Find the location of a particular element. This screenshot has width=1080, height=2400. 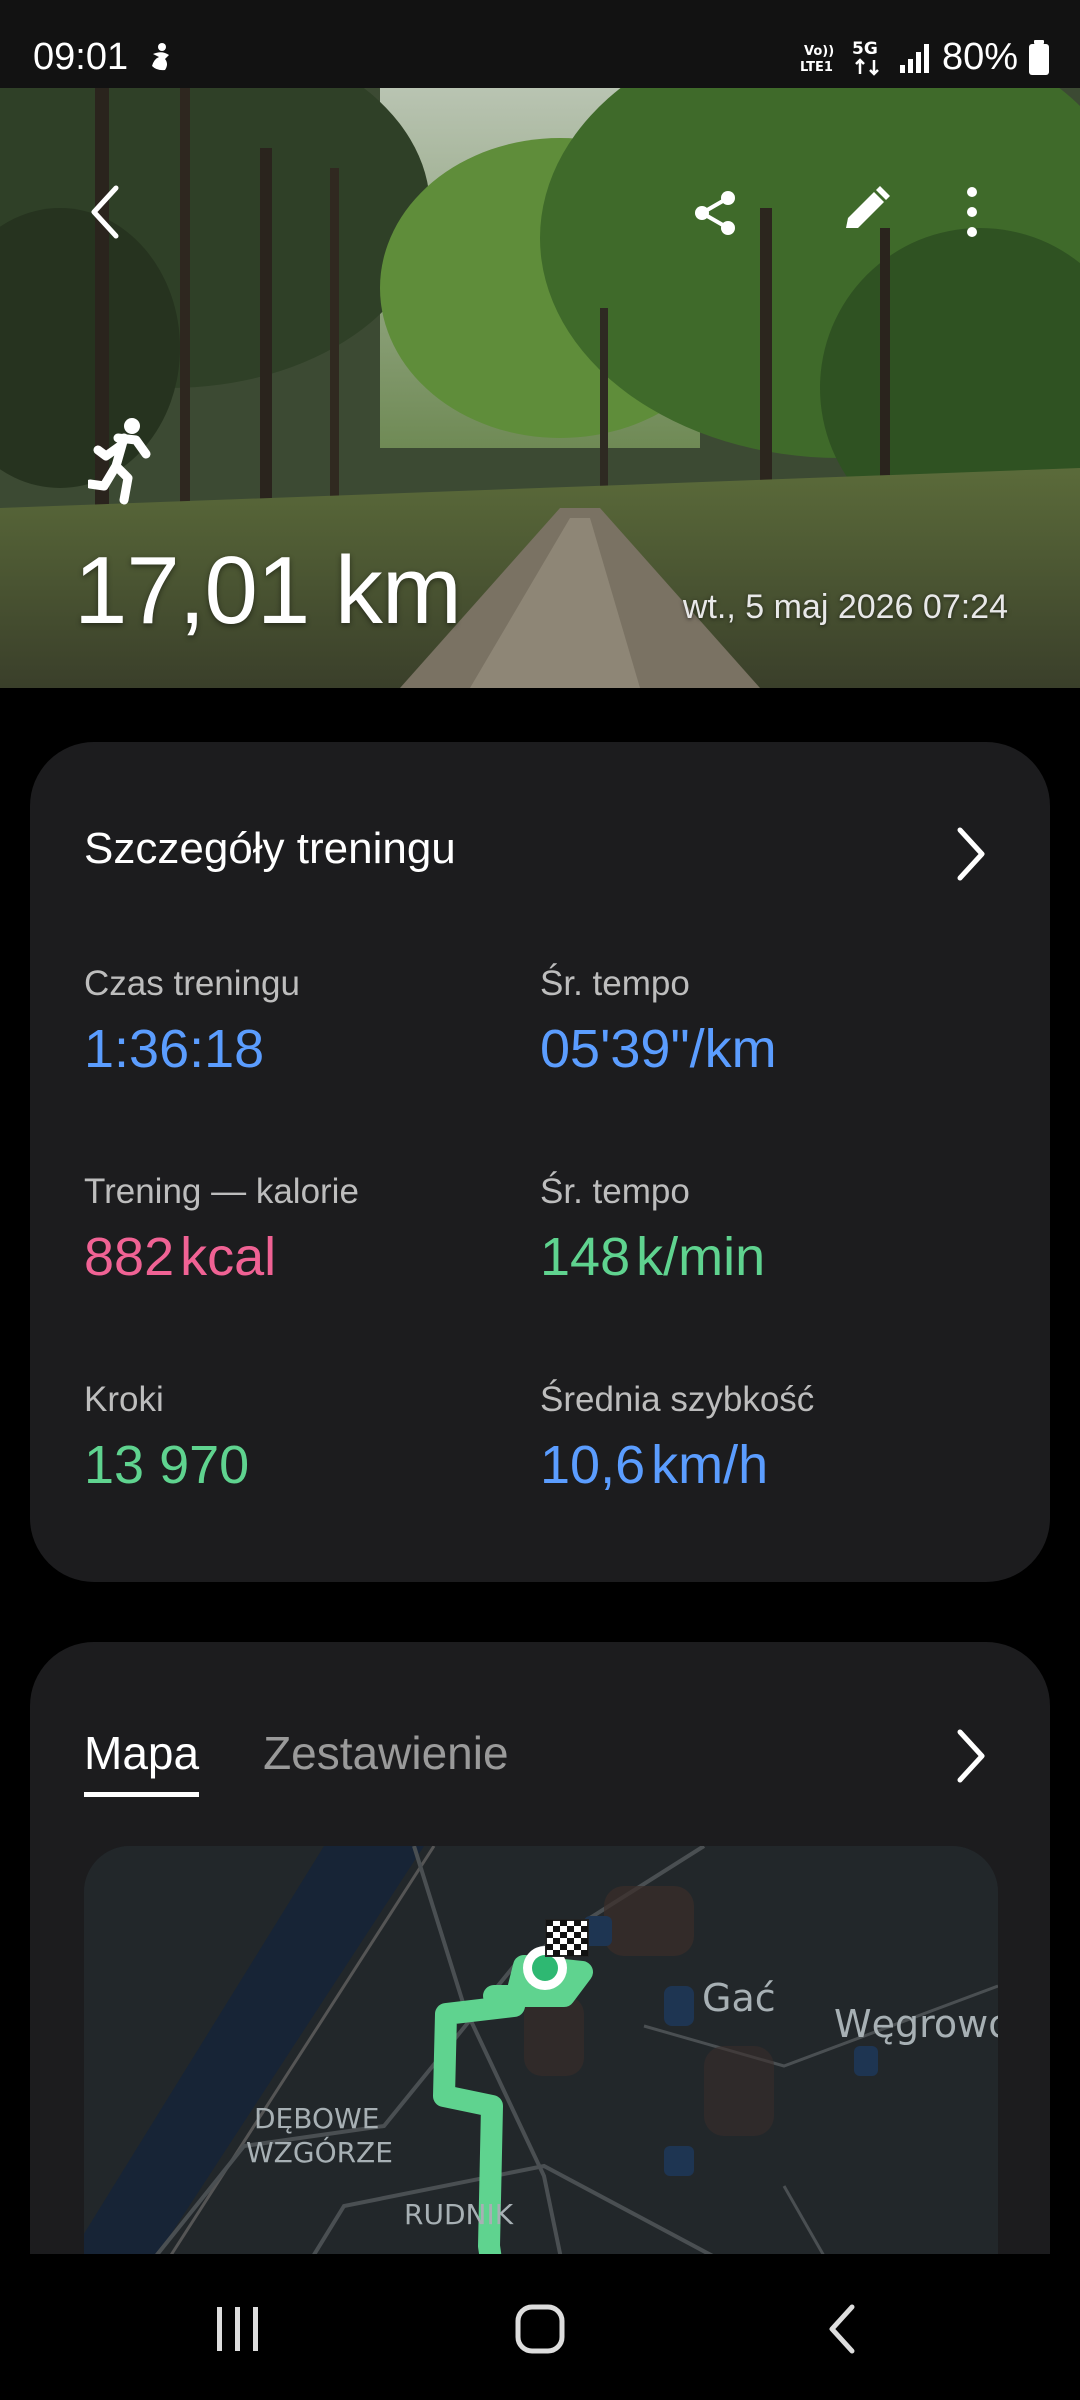

status-bar: 09:01 Vo)) LTE1 5G 80% is located at coordinates (540, 44).